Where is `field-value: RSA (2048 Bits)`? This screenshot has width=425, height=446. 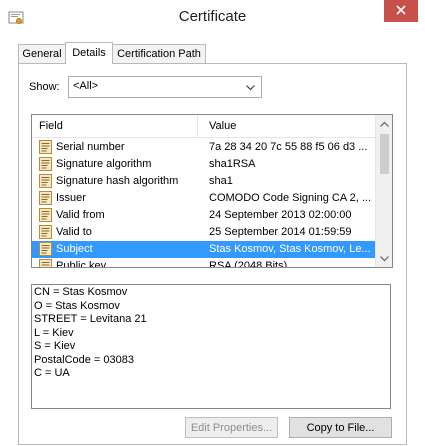
field-value: RSA (2048 Bits) is located at coordinates (248, 264).